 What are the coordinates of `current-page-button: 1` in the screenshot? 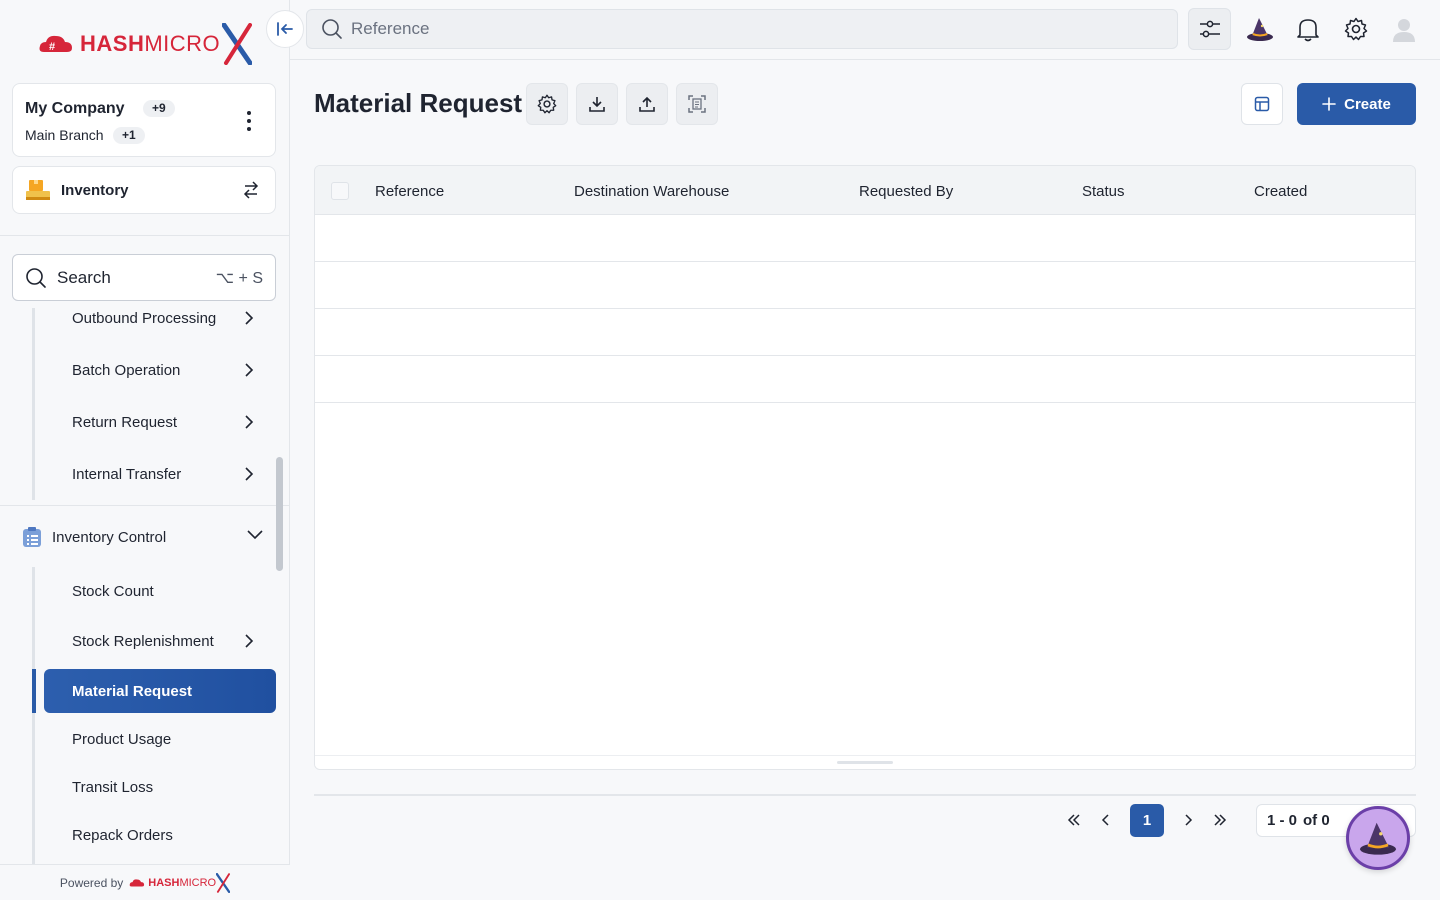 It's located at (1147, 820).